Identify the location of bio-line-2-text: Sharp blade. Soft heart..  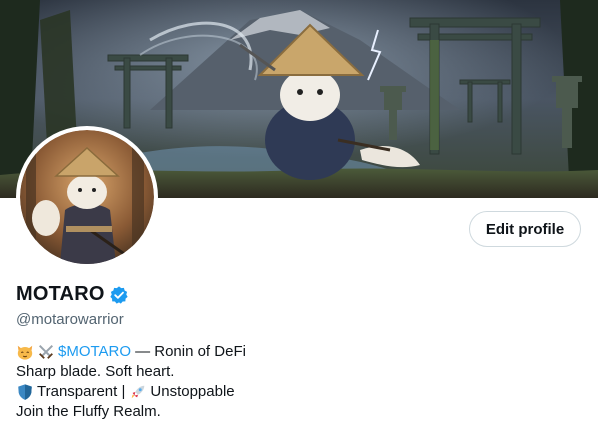
(95, 371).